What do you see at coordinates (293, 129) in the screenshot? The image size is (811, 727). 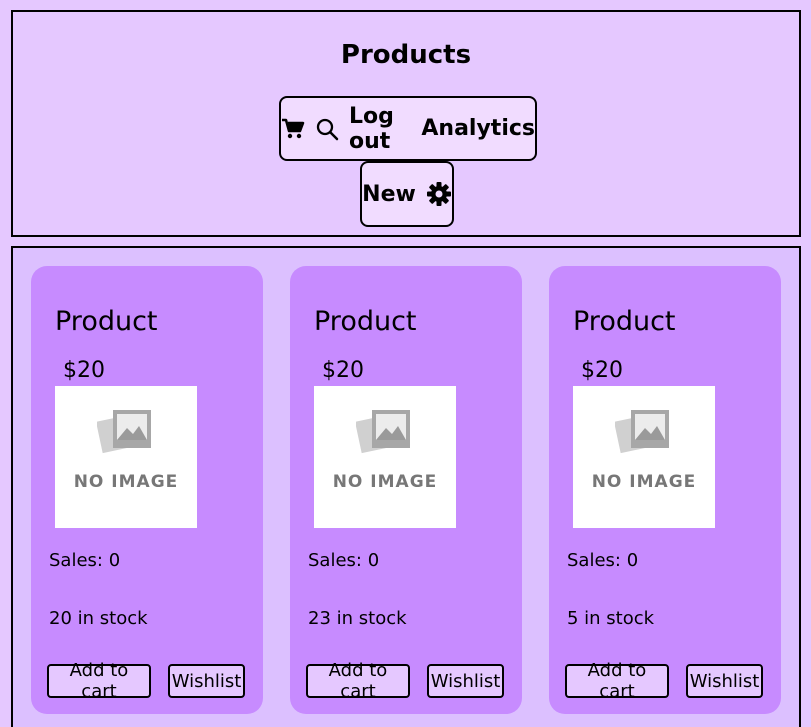 I see `cart-icon` at bounding box center [293, 129].